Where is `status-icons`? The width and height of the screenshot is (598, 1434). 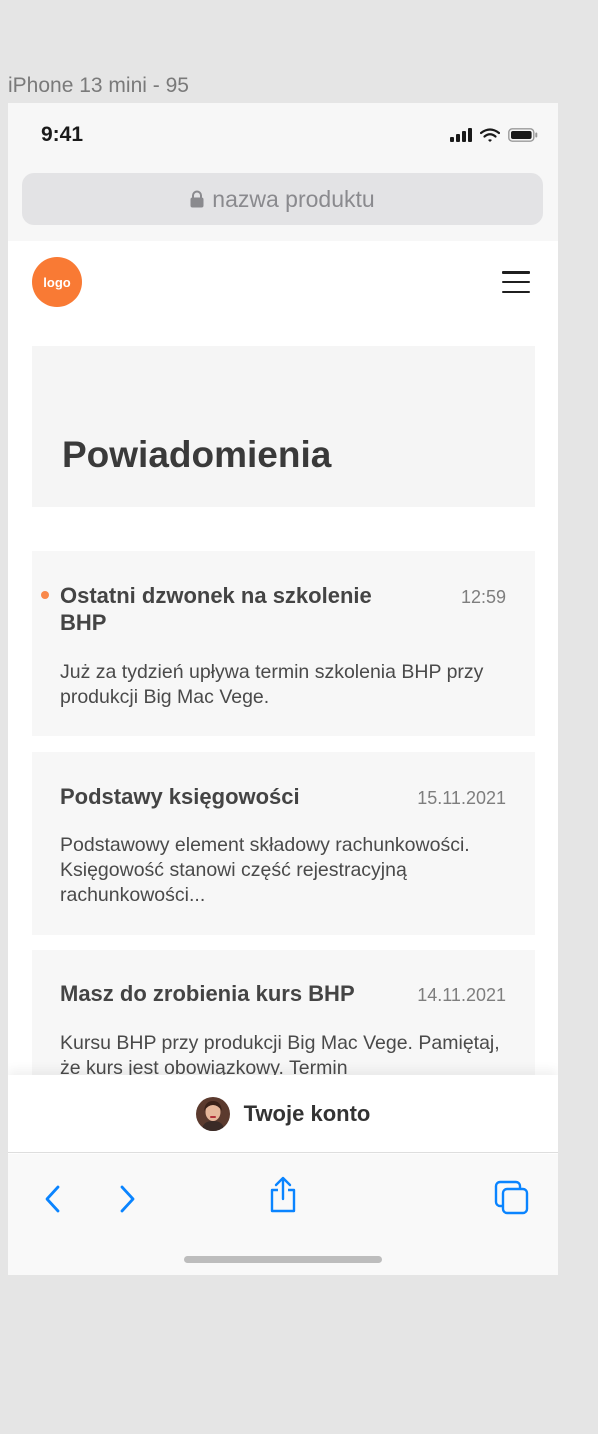 status-icons is located at coordinates (494, 135).